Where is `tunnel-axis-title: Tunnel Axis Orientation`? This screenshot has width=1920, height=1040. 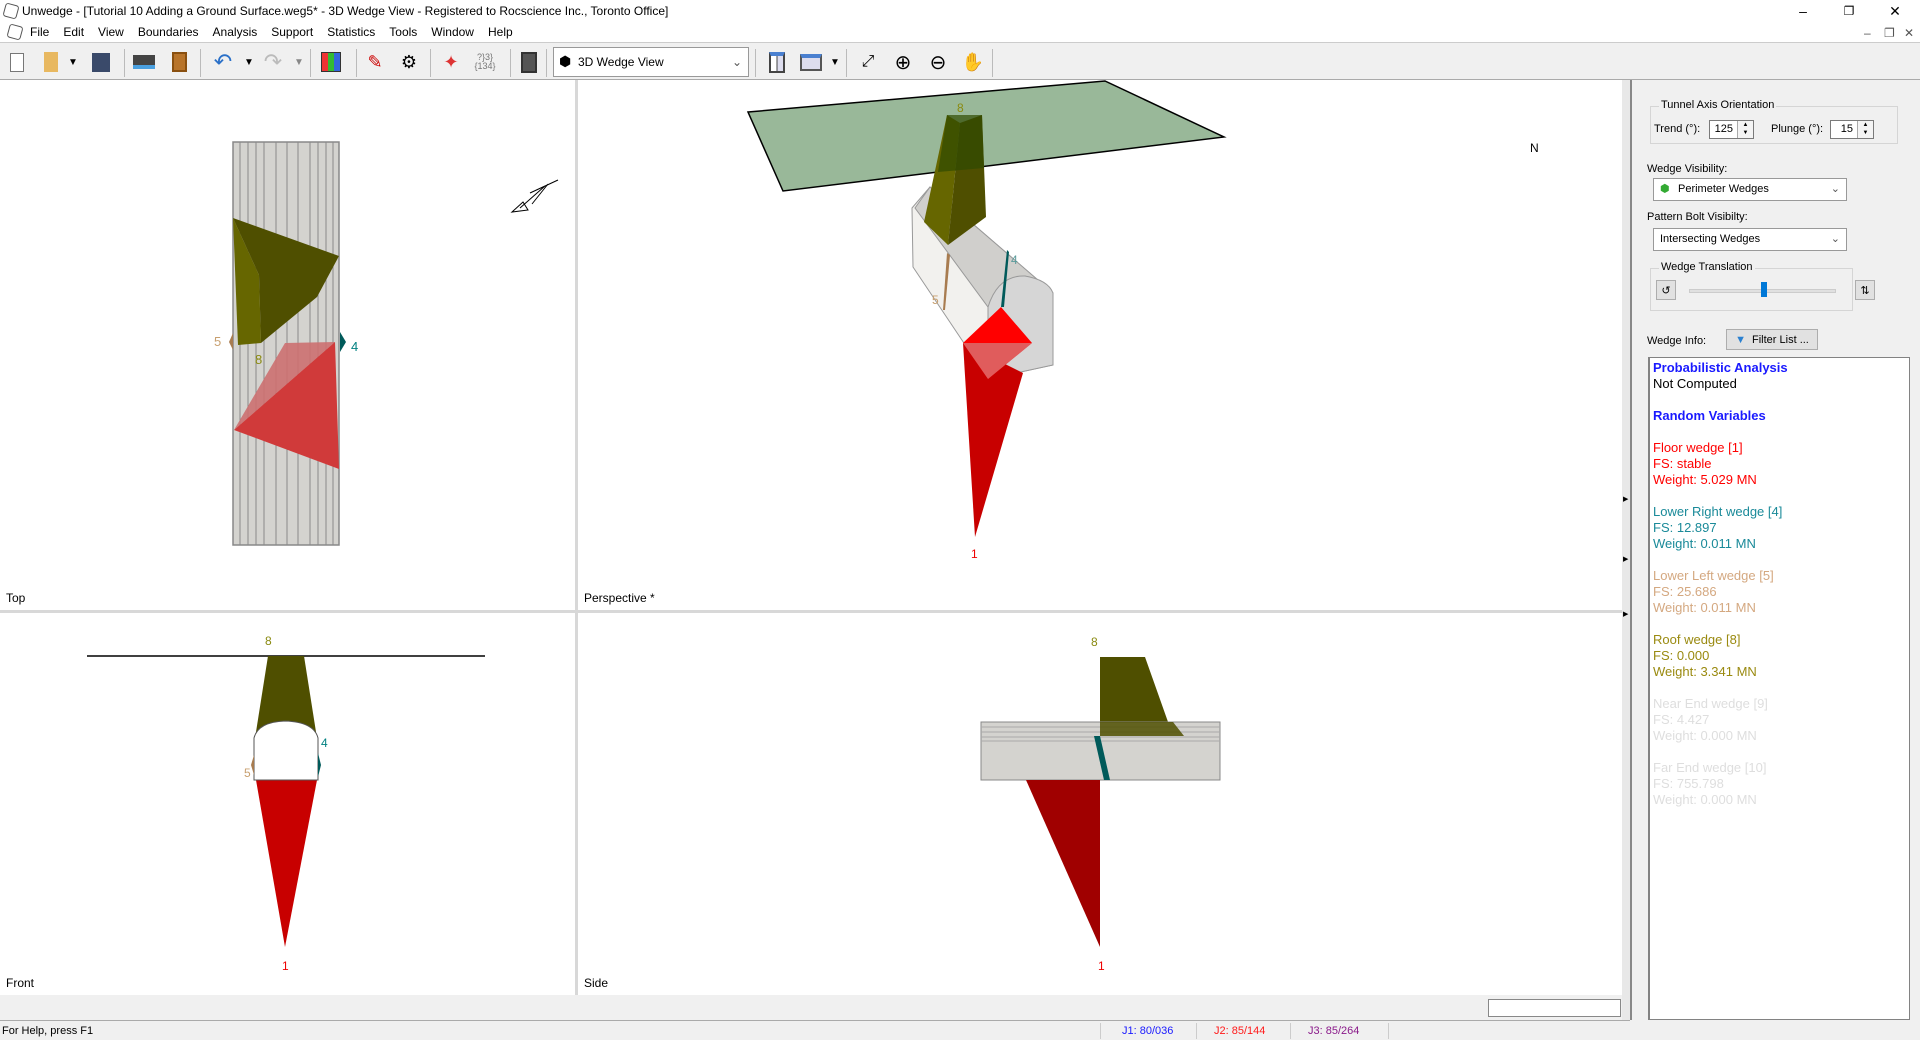
tunnel-axis-title: Tunnel Axis Orientation is located at coordinates (1718, 105).